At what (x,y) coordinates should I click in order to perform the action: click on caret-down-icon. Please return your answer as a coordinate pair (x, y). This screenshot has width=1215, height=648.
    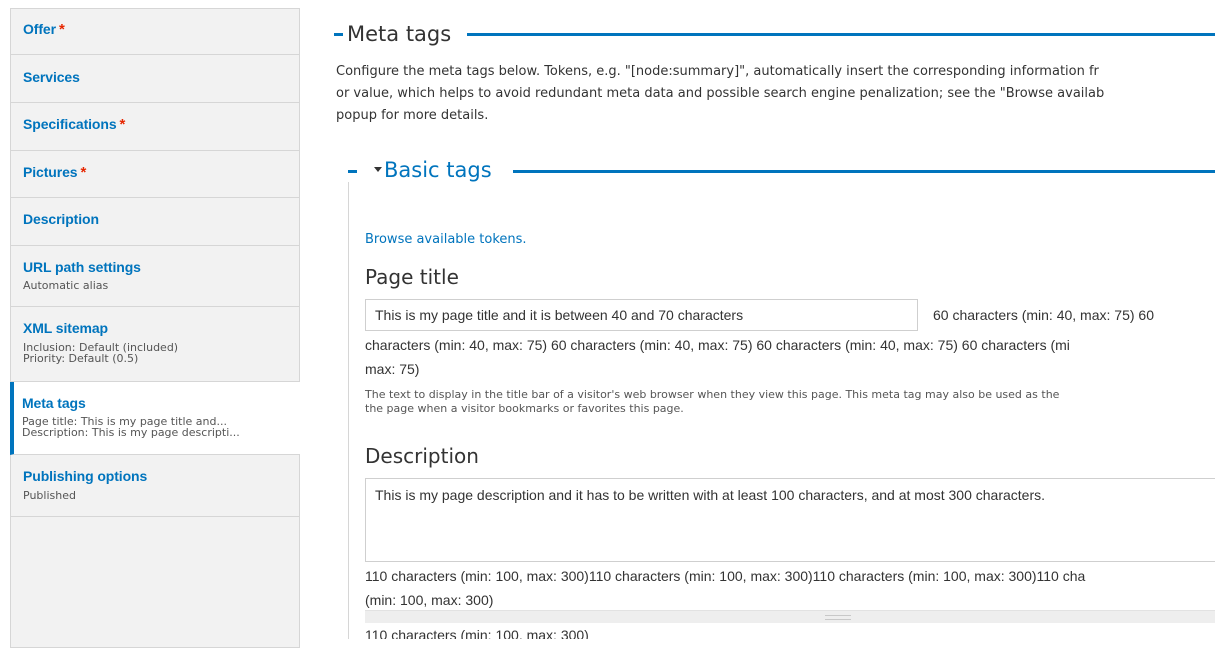
    Looking at the image, I should click on (378, 169).